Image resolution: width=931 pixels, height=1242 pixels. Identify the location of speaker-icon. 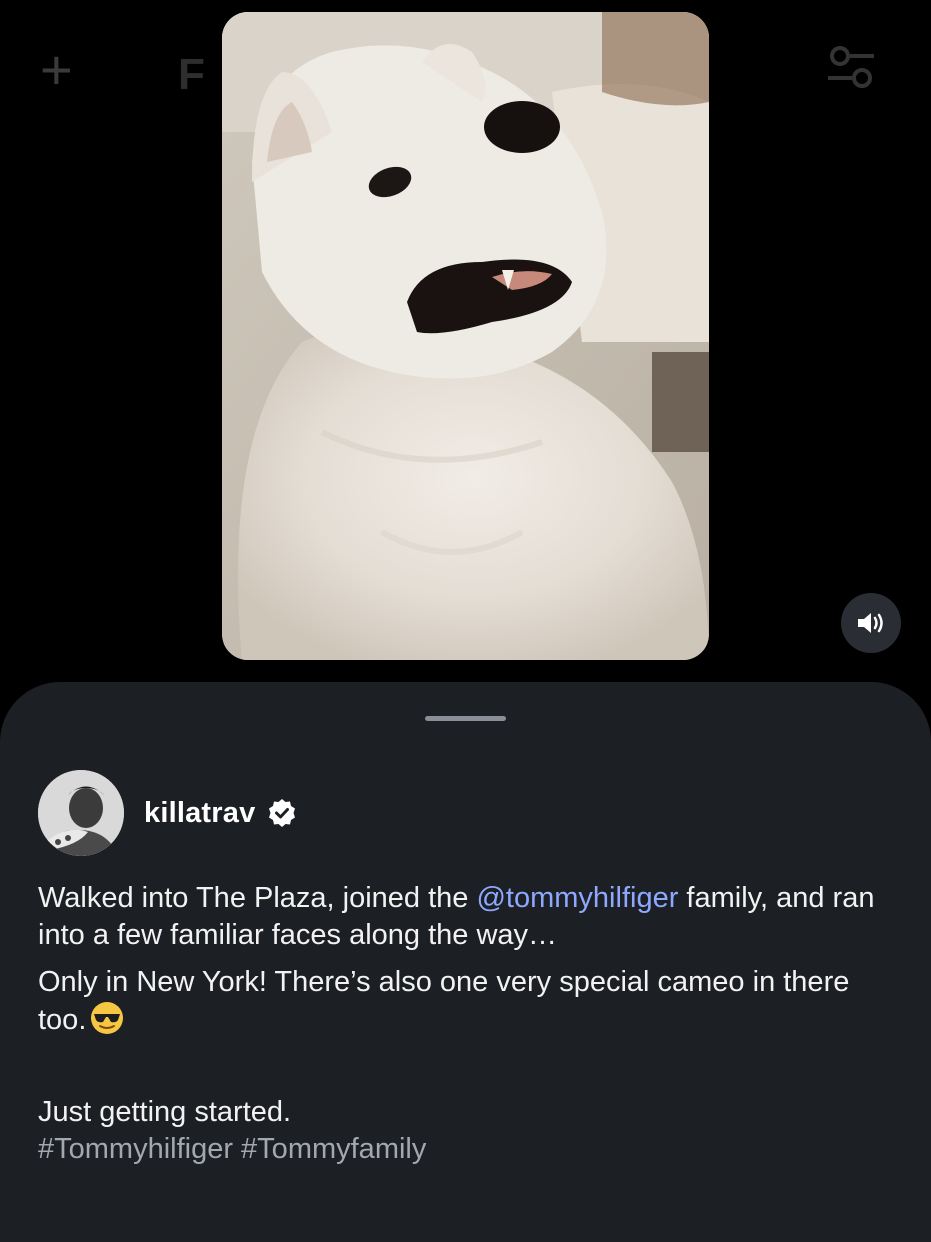
(870, 623).